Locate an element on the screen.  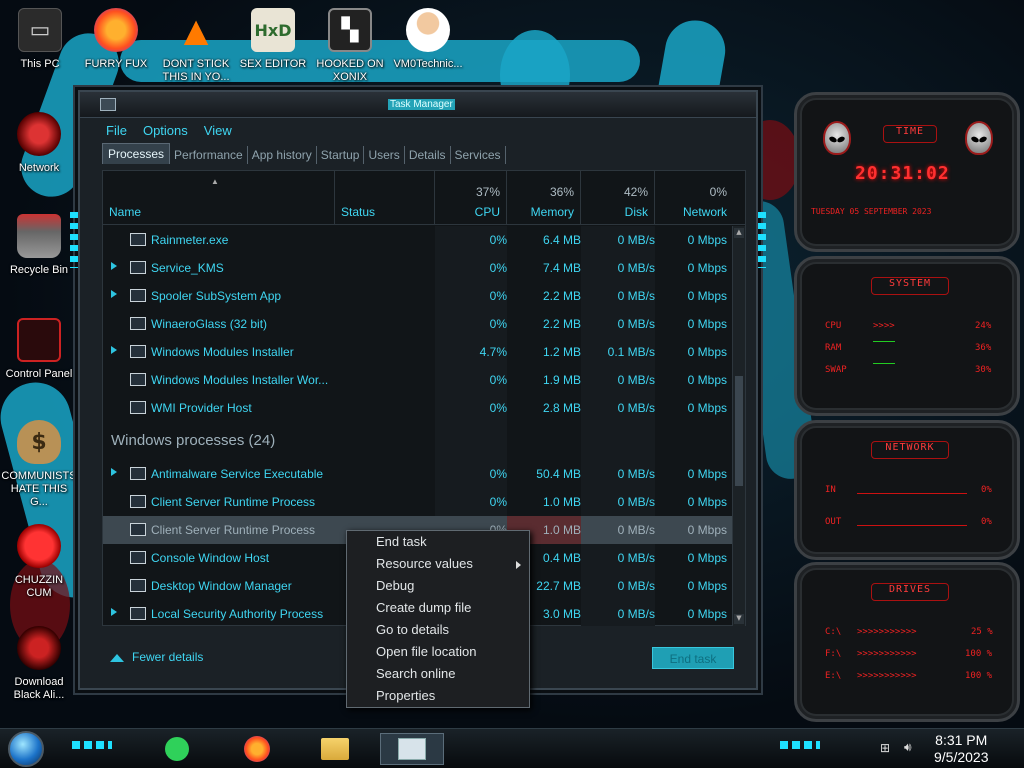
desktop-icon-control-panel: Control Panel is located at coordinates (39, 349).